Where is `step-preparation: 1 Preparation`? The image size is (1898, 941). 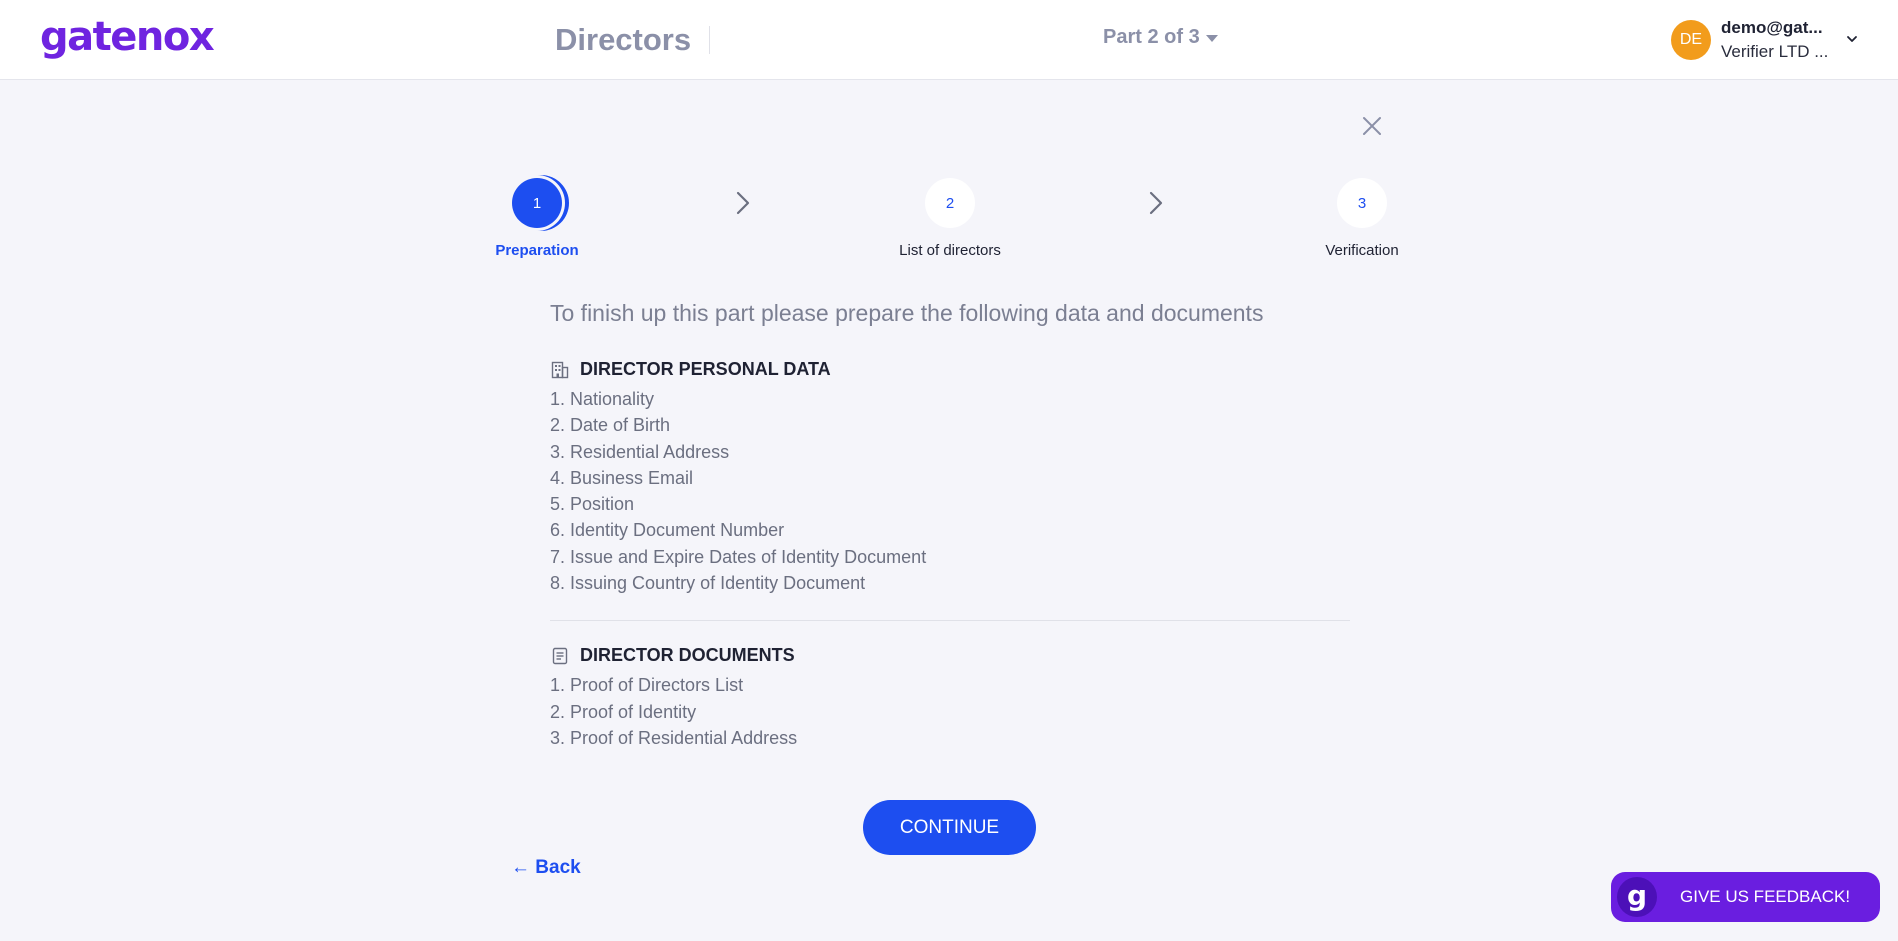
step-preparation: 1 Preparation is located at coordinates (537, 218).